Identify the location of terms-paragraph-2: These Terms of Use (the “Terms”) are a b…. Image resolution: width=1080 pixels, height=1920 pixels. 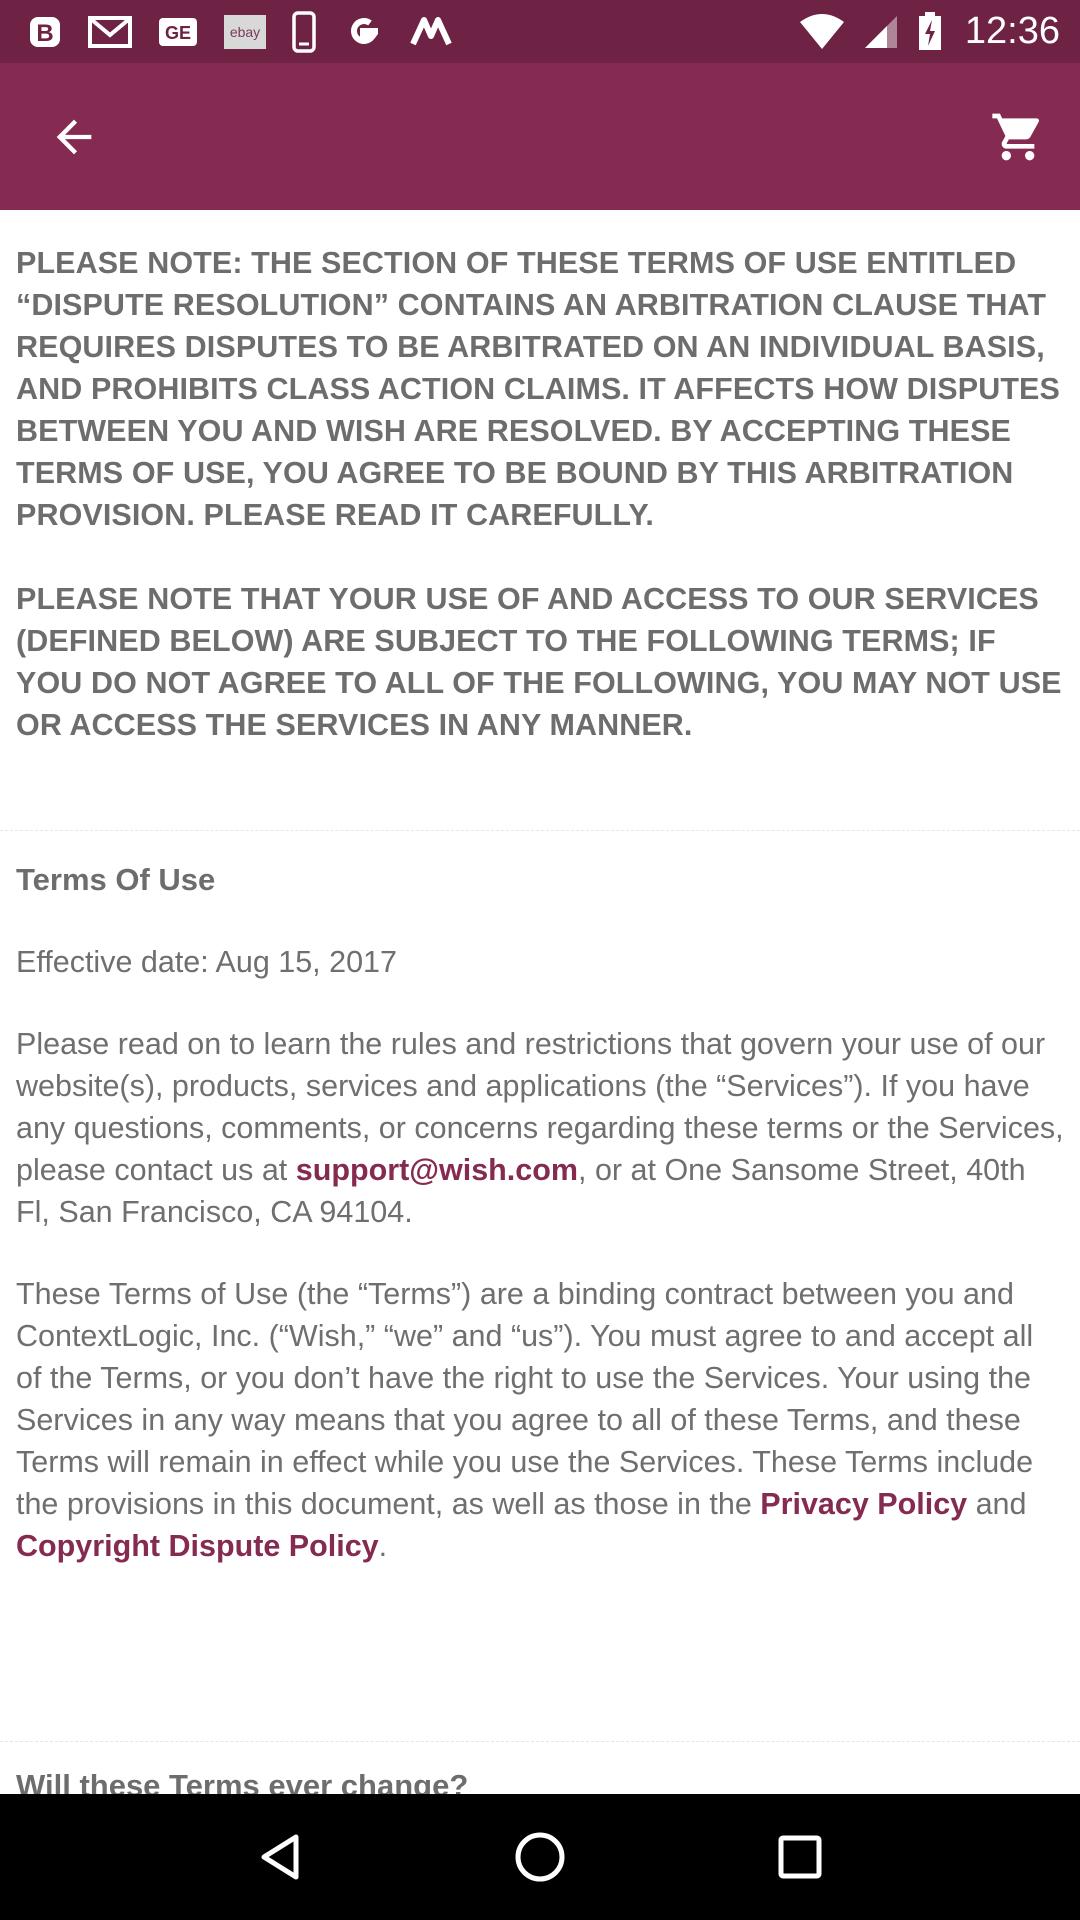
(525, 1420).